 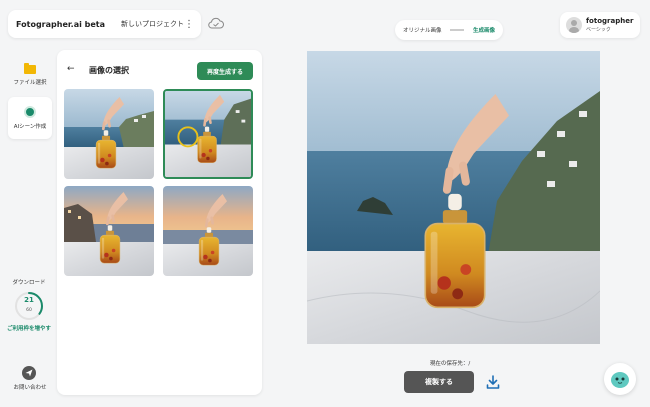 I want to click on copy-button: 複製する, so click(x=439, y=382).